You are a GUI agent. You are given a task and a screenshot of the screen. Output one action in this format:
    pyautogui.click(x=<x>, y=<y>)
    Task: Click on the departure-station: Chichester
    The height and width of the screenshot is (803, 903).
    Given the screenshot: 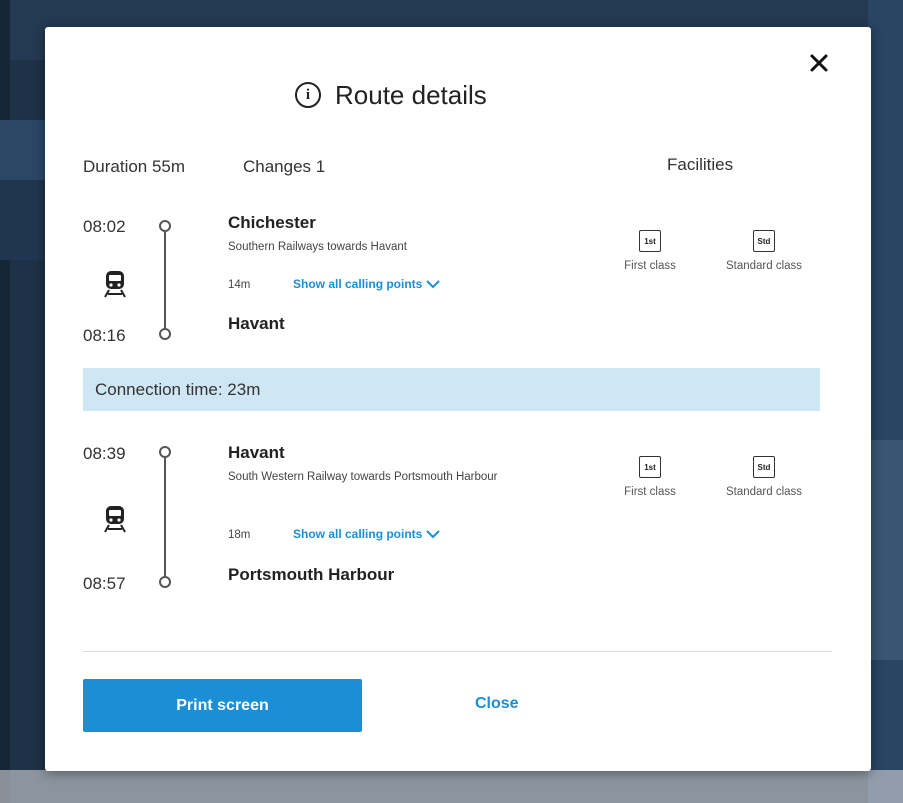 What is the action you would take?
    pyautogui.click(x=272, y=222)
    